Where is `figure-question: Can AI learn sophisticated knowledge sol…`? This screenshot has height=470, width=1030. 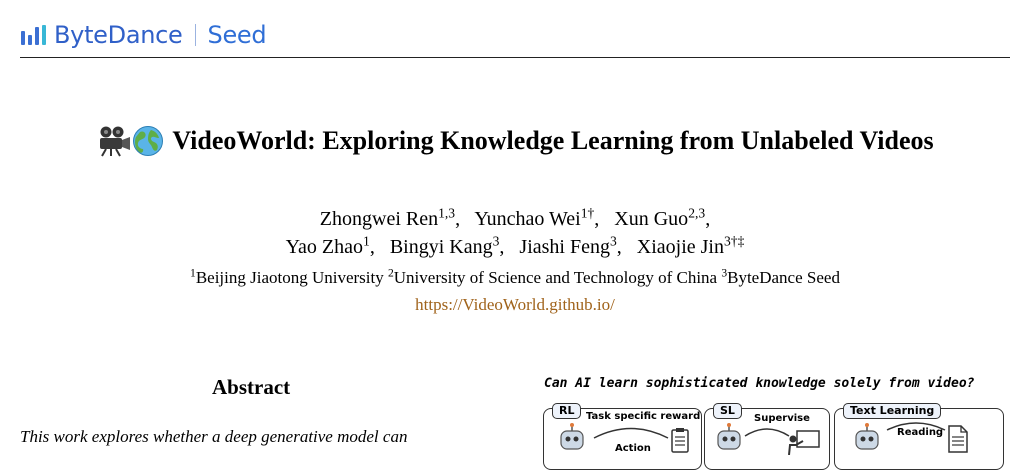
figure-question: Can AI learn sophisticated knowledge sol… is located at coordinates (759, 383).